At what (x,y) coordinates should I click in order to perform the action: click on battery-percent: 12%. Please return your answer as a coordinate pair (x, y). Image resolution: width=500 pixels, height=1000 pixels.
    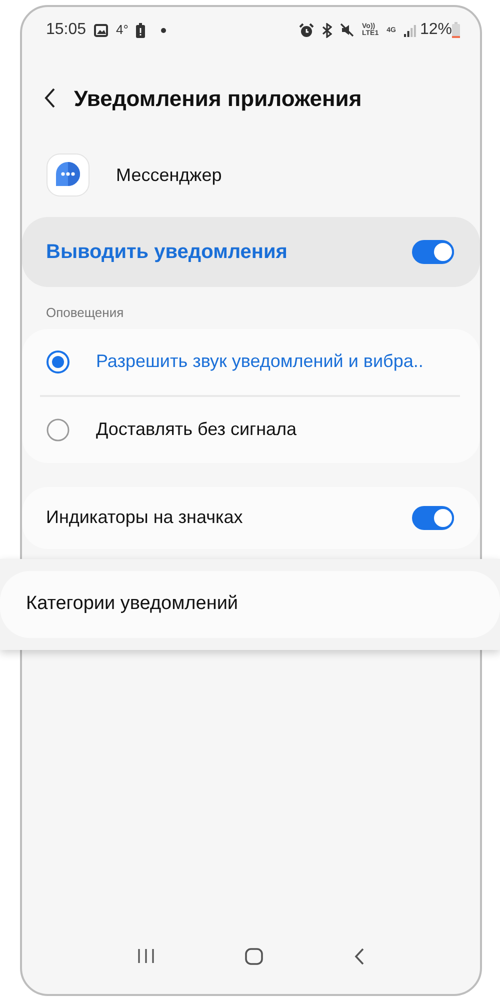
    Looking at the image, I should click on (436, 30).